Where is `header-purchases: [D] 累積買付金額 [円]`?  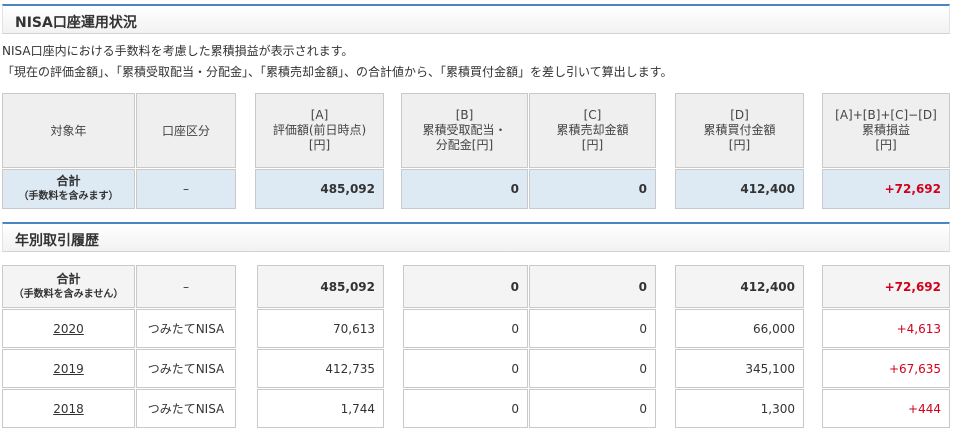 header-purchases: [D] 累積買付金額 [円] is located at coordinates (739, 130).